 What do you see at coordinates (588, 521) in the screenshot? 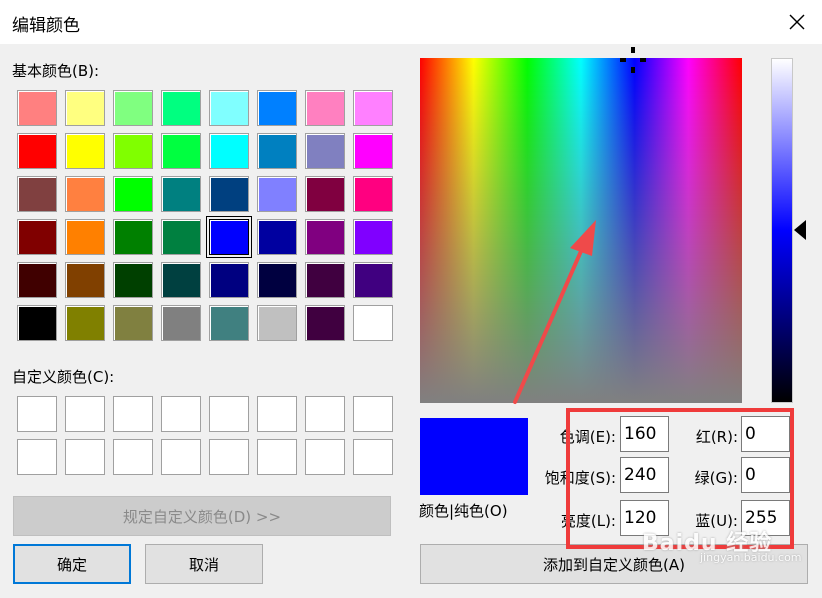
I see `luminance-label: 亮度(L):` at bounding box center [588, 521].